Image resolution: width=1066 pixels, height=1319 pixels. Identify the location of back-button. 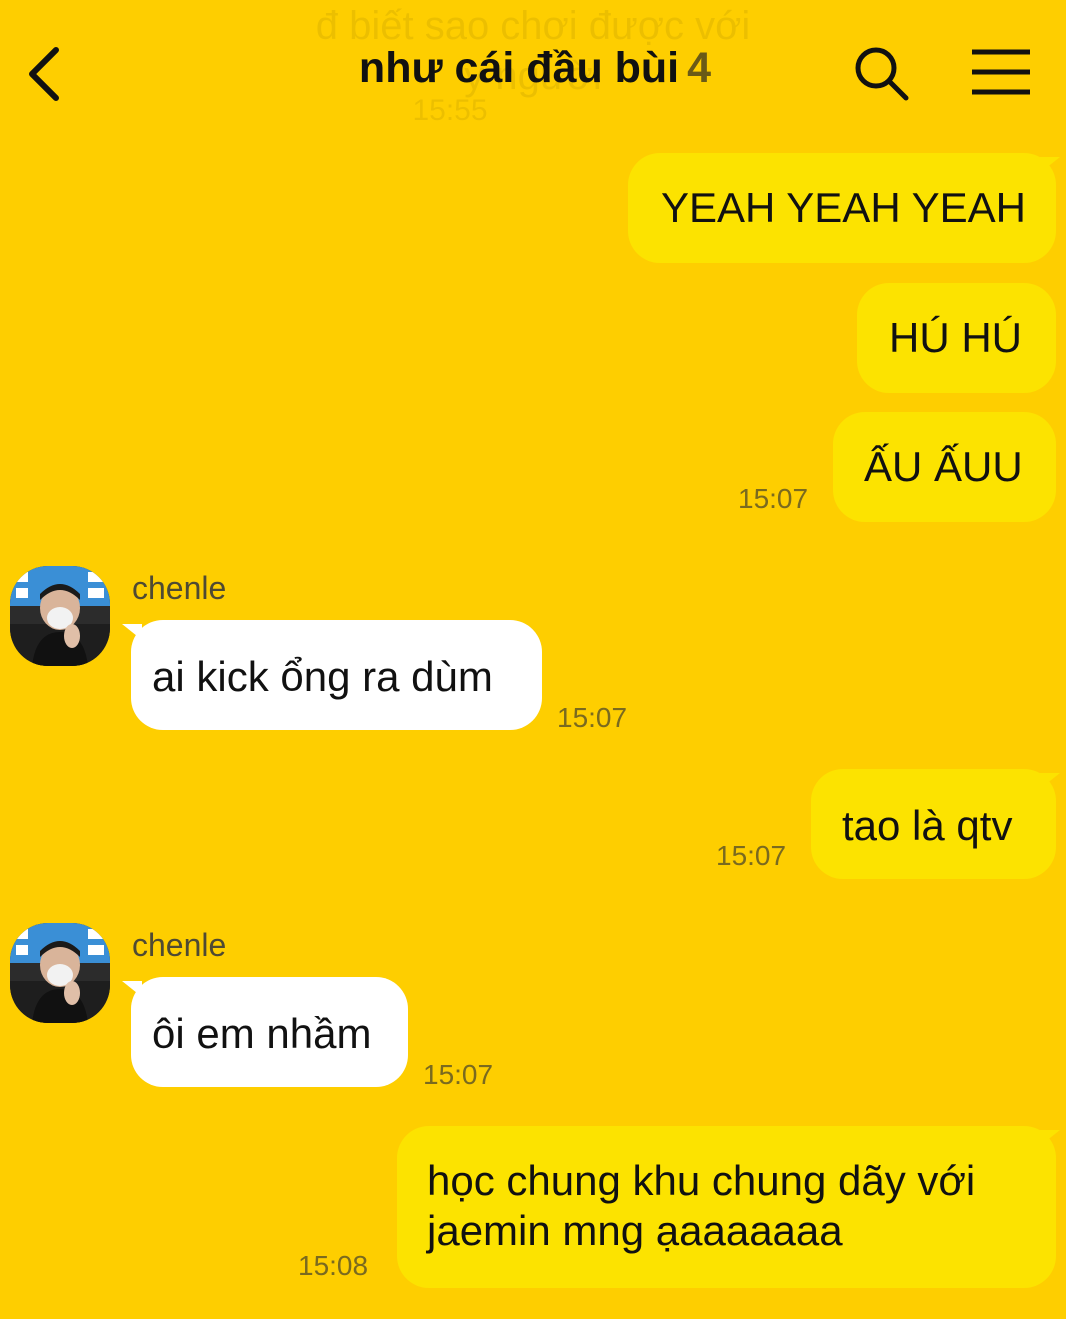
(52, 75).